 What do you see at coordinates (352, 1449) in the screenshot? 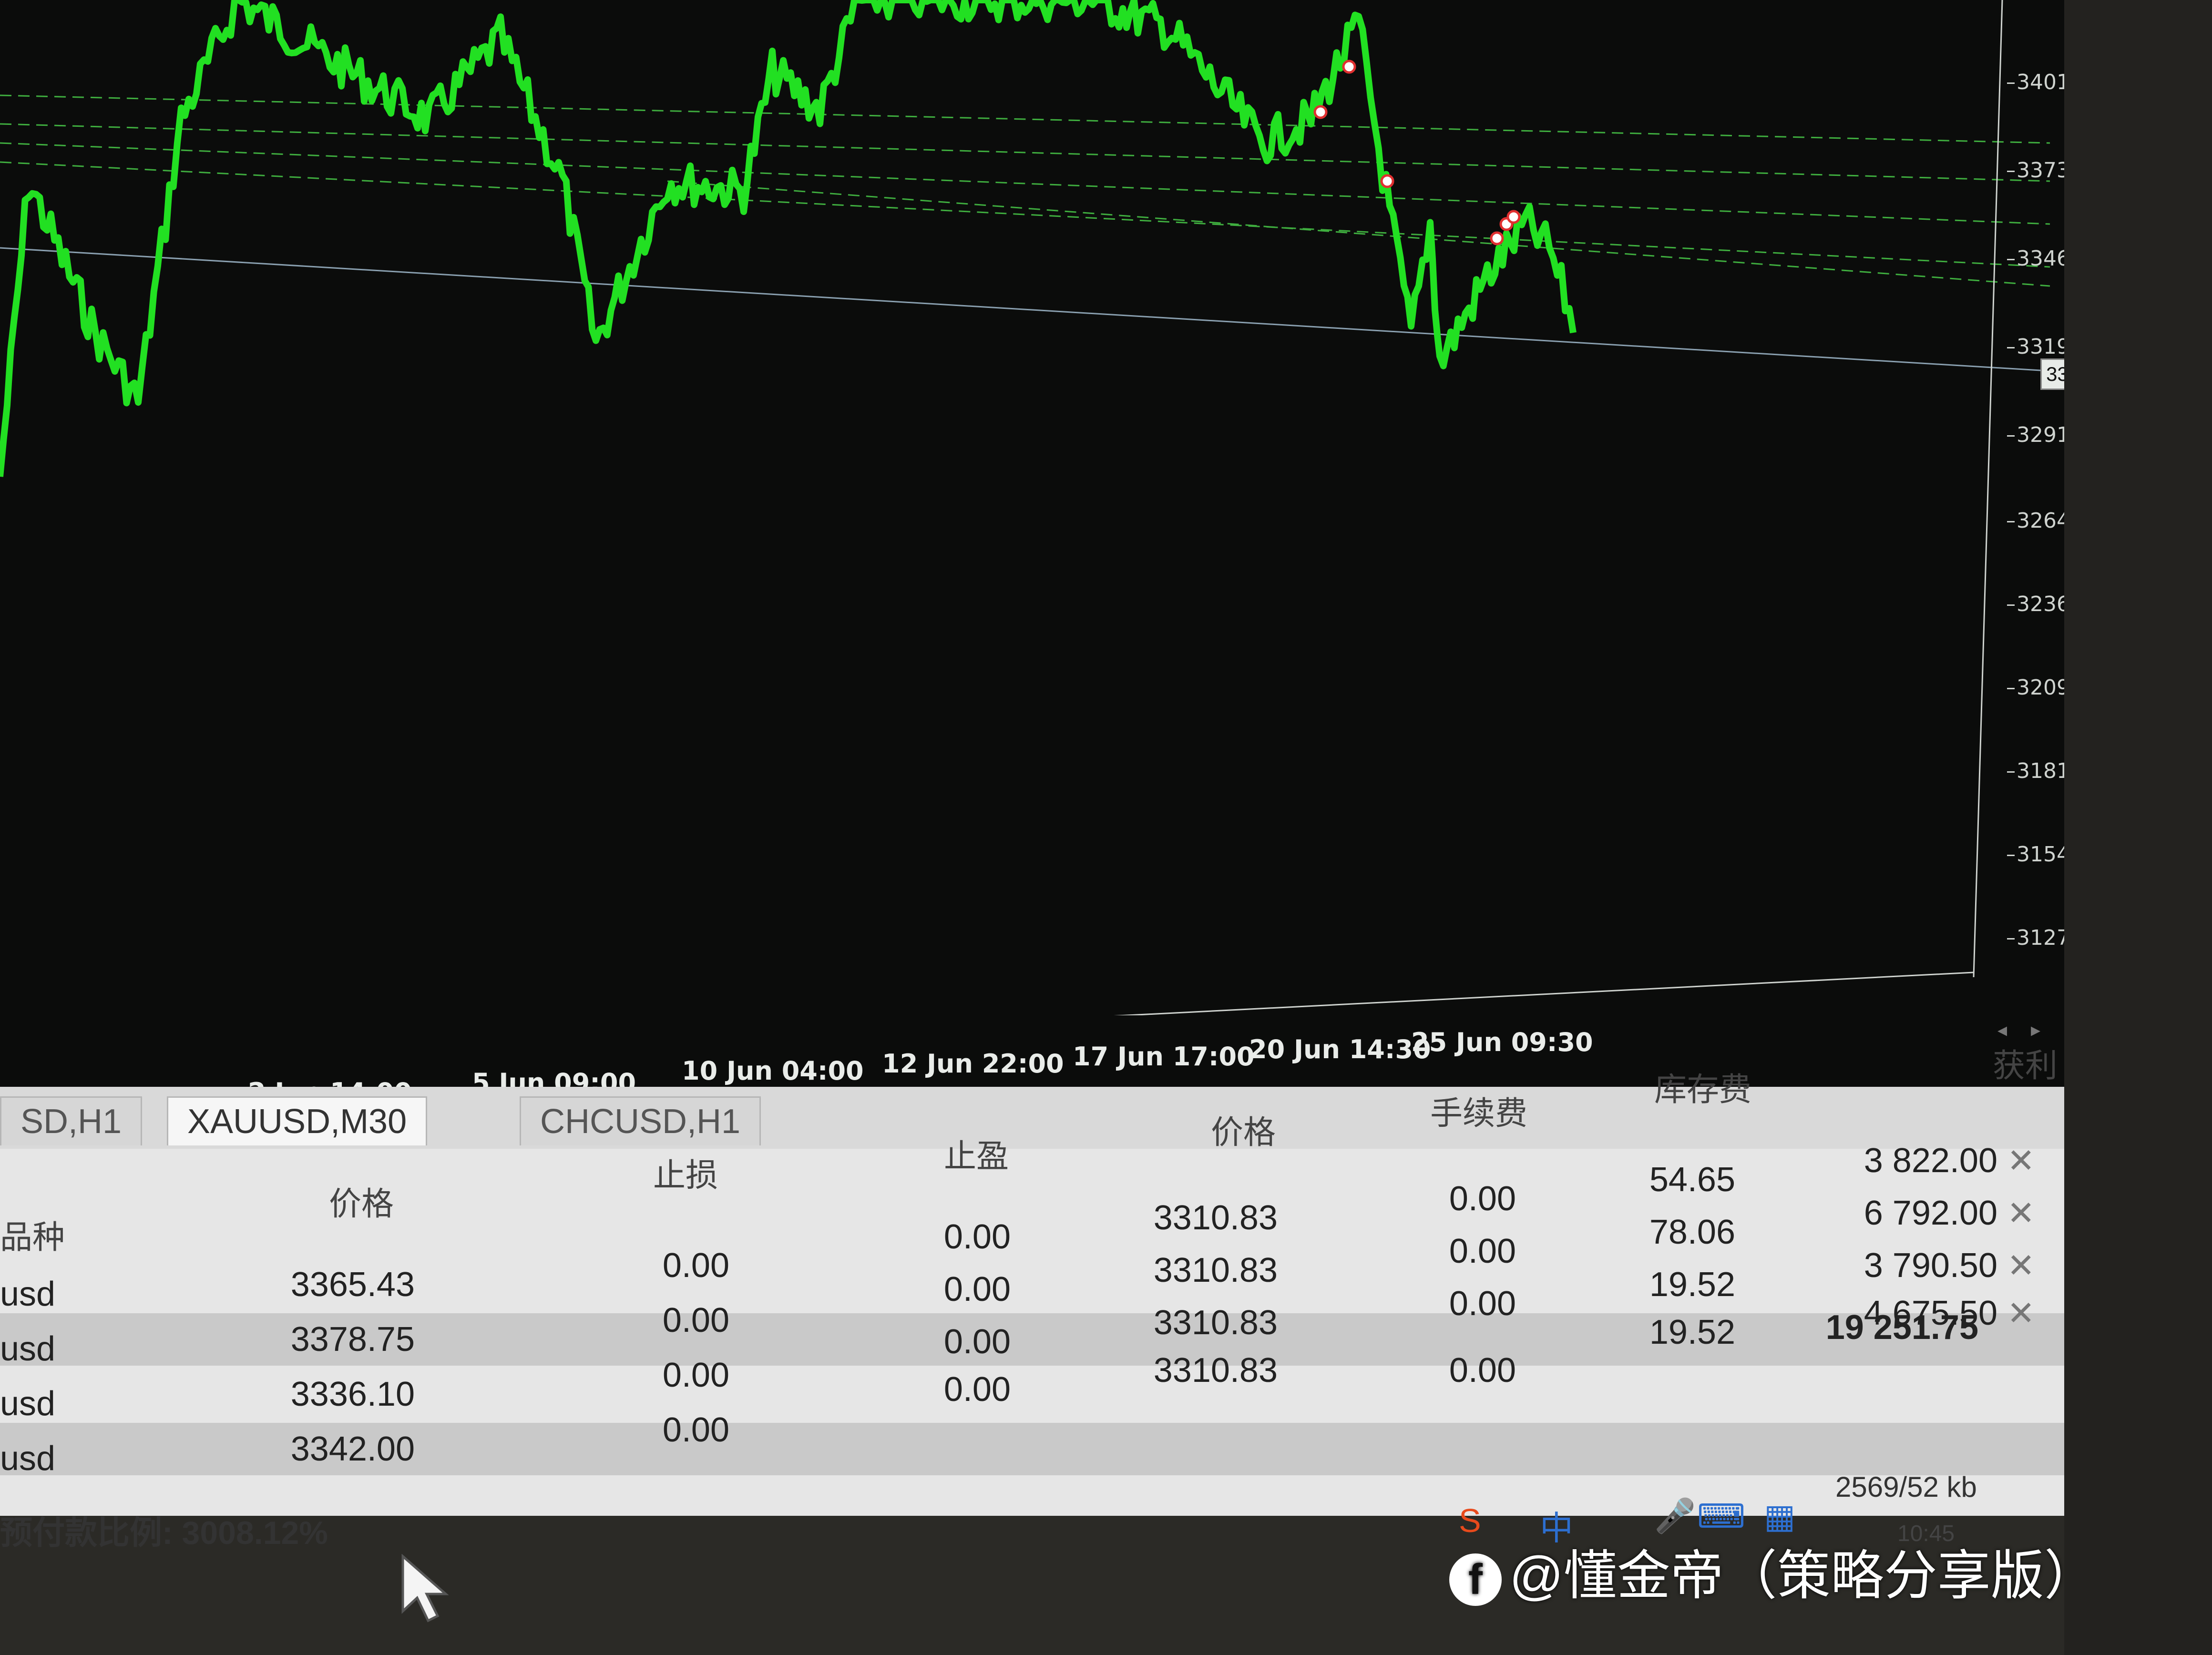
I see `row-open-price: 3342.00` at bounding box center [352, 1449].